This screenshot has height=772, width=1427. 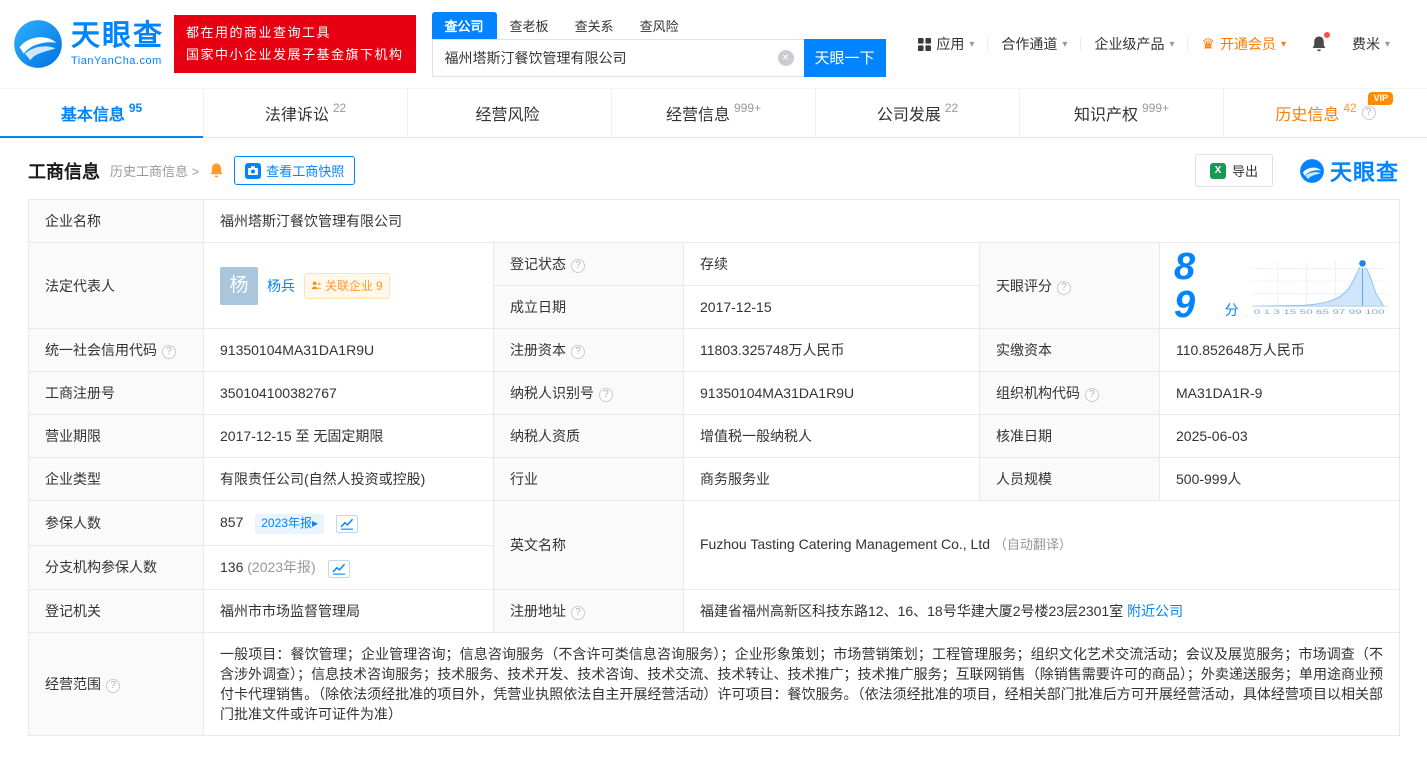 What do you see at coordinates (316, 285) in the screenshot?
I see `related-companies-icon` at bounding box center [316, 285].